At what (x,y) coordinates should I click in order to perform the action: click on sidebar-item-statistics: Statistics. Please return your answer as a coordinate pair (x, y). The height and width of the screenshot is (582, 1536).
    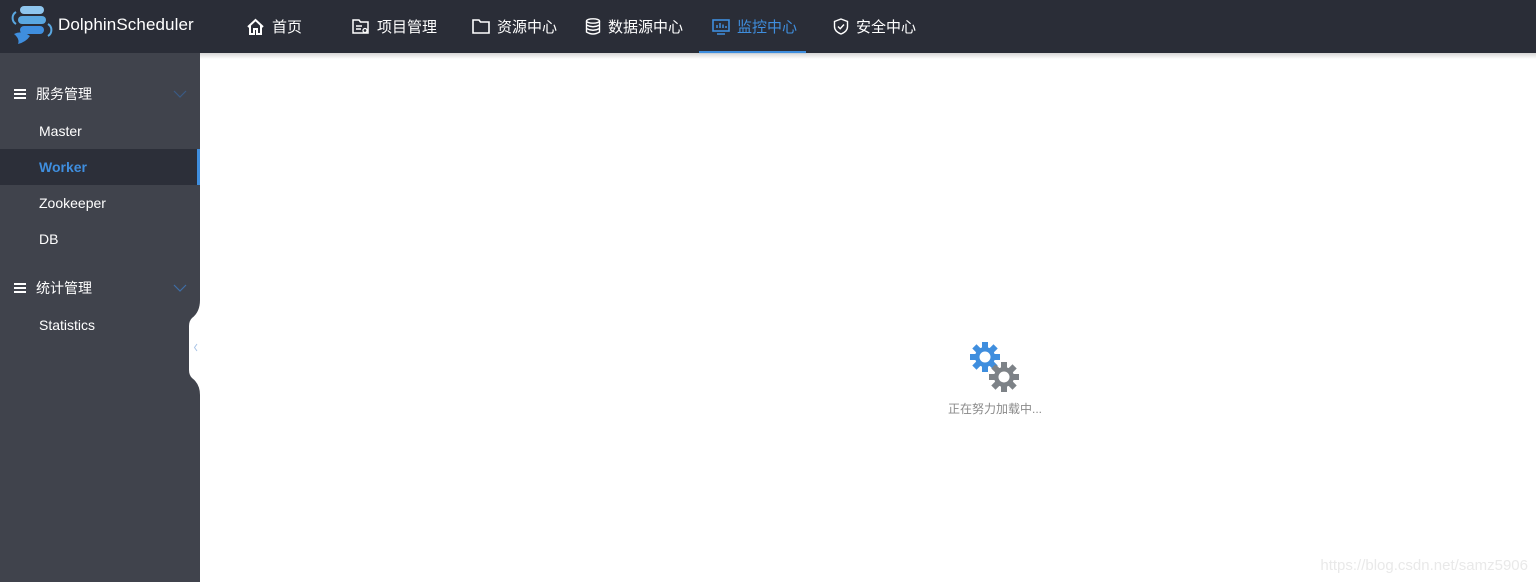
    Looking at the image, I should click on (100, 325).